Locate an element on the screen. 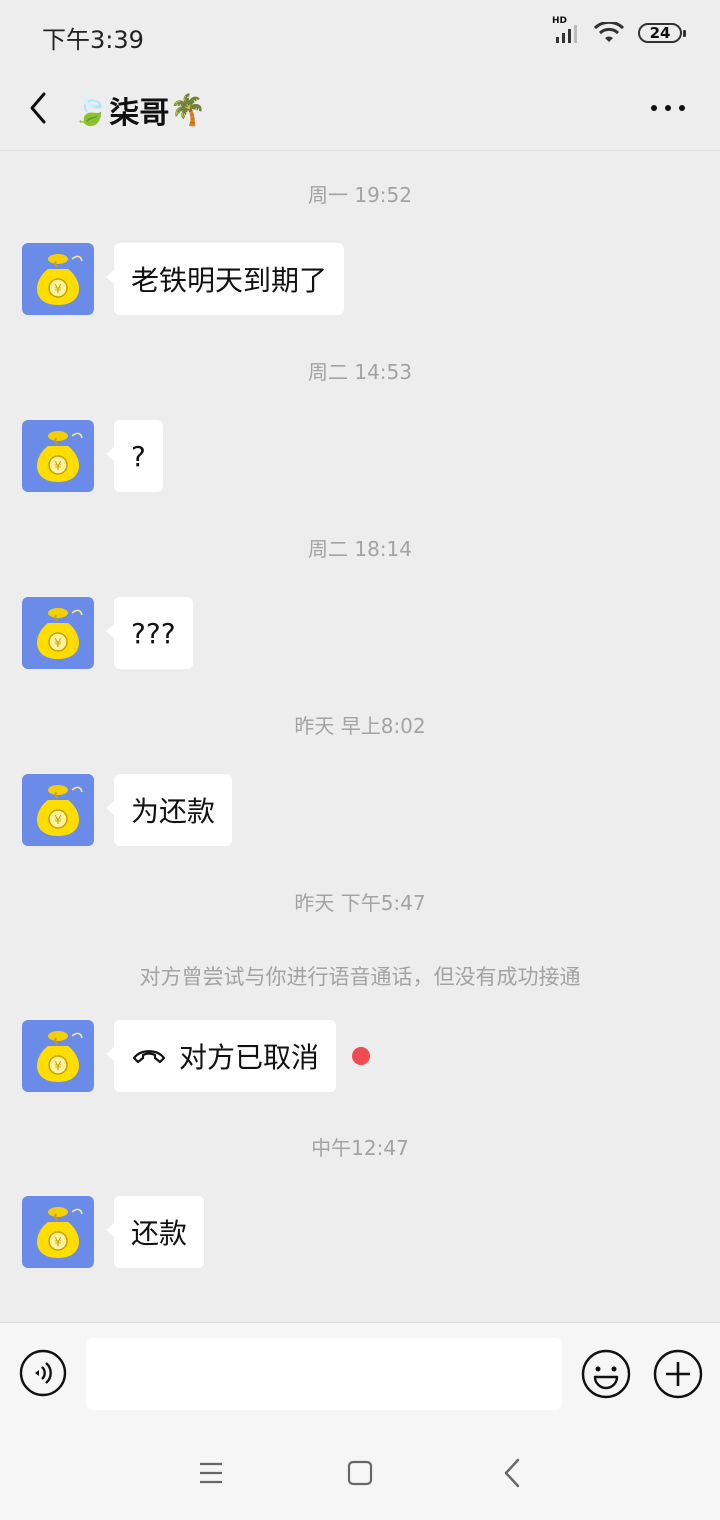 The width and height of the screenshot is (720, 1520). message-row: ¥ 对方已取消 is located at coordinates (196, 1056).